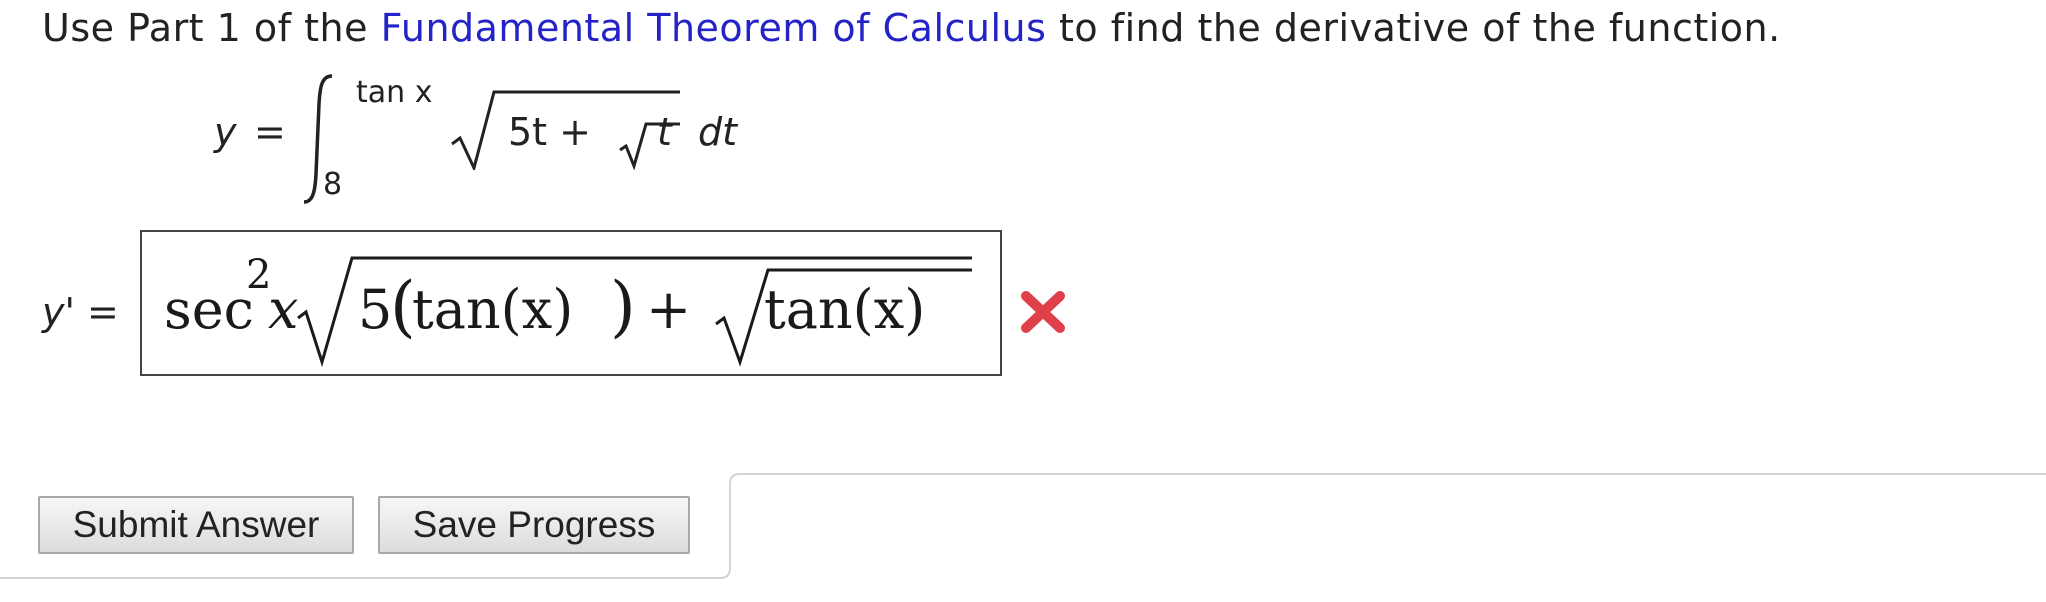 Image resolution: width=2046 pixels, height=602 pixels. What do you see at coordinates (394, 92) in the screenshot?
I see `integral-upper-limit: tan x` at bounding box center [394, 92].